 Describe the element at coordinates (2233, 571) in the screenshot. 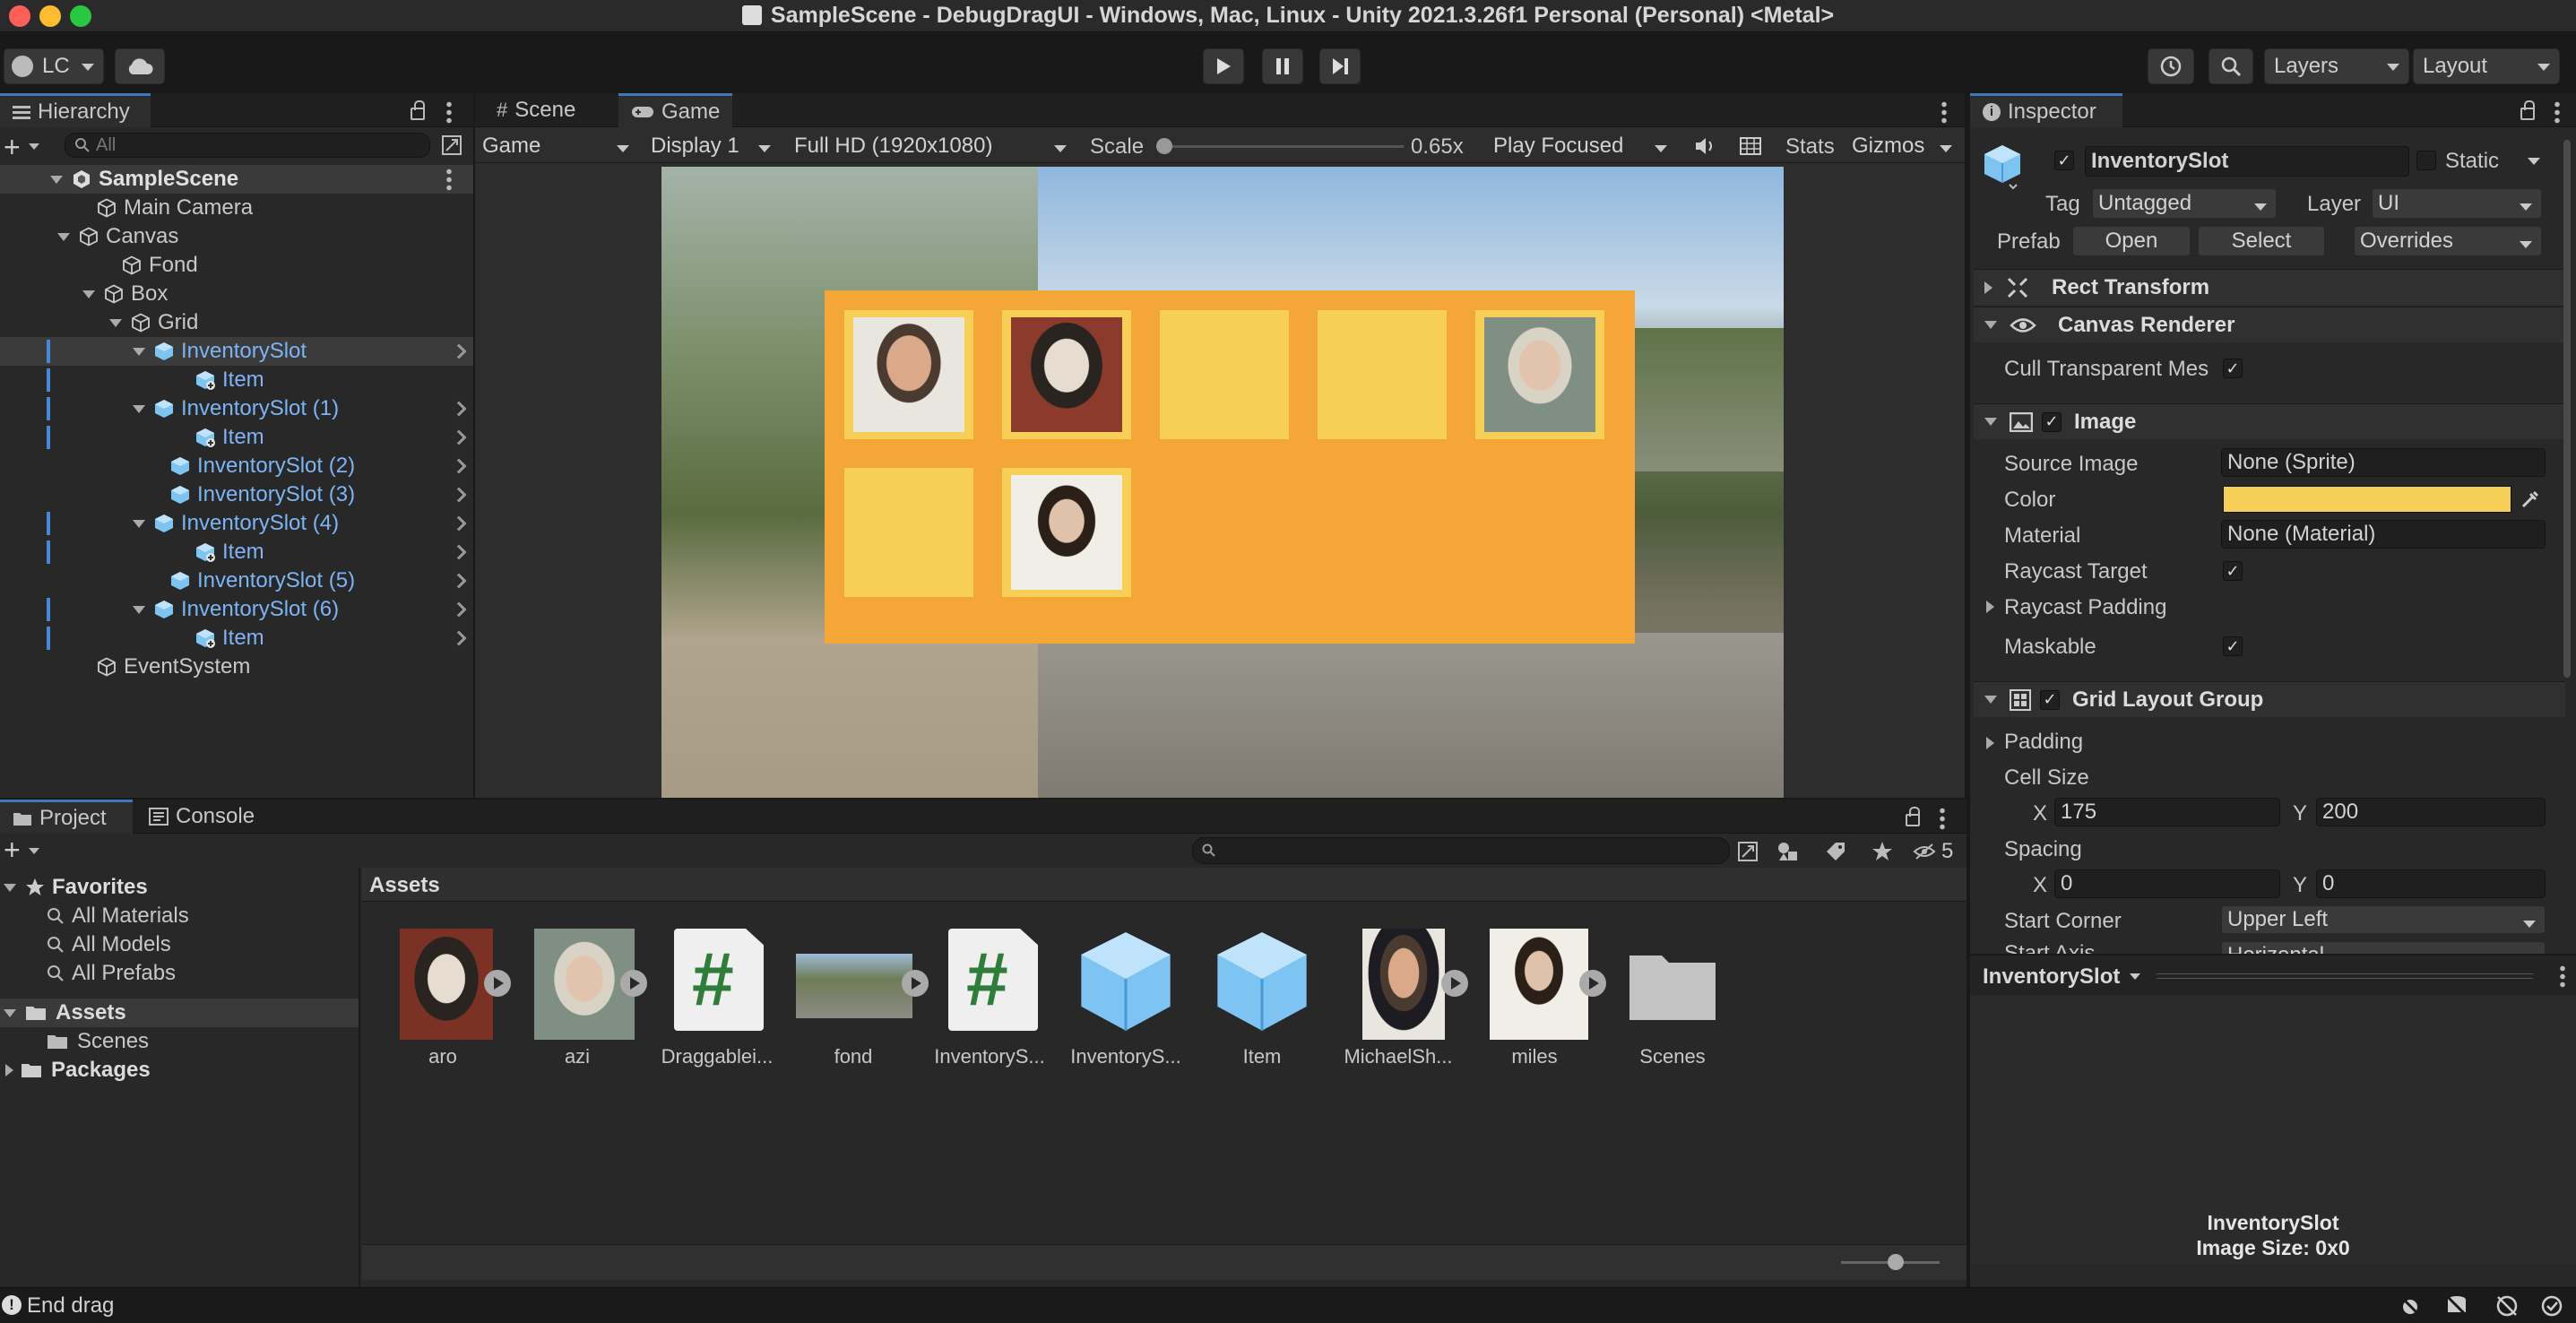

I see `raycast-target-checkbox: ✓` at that location.